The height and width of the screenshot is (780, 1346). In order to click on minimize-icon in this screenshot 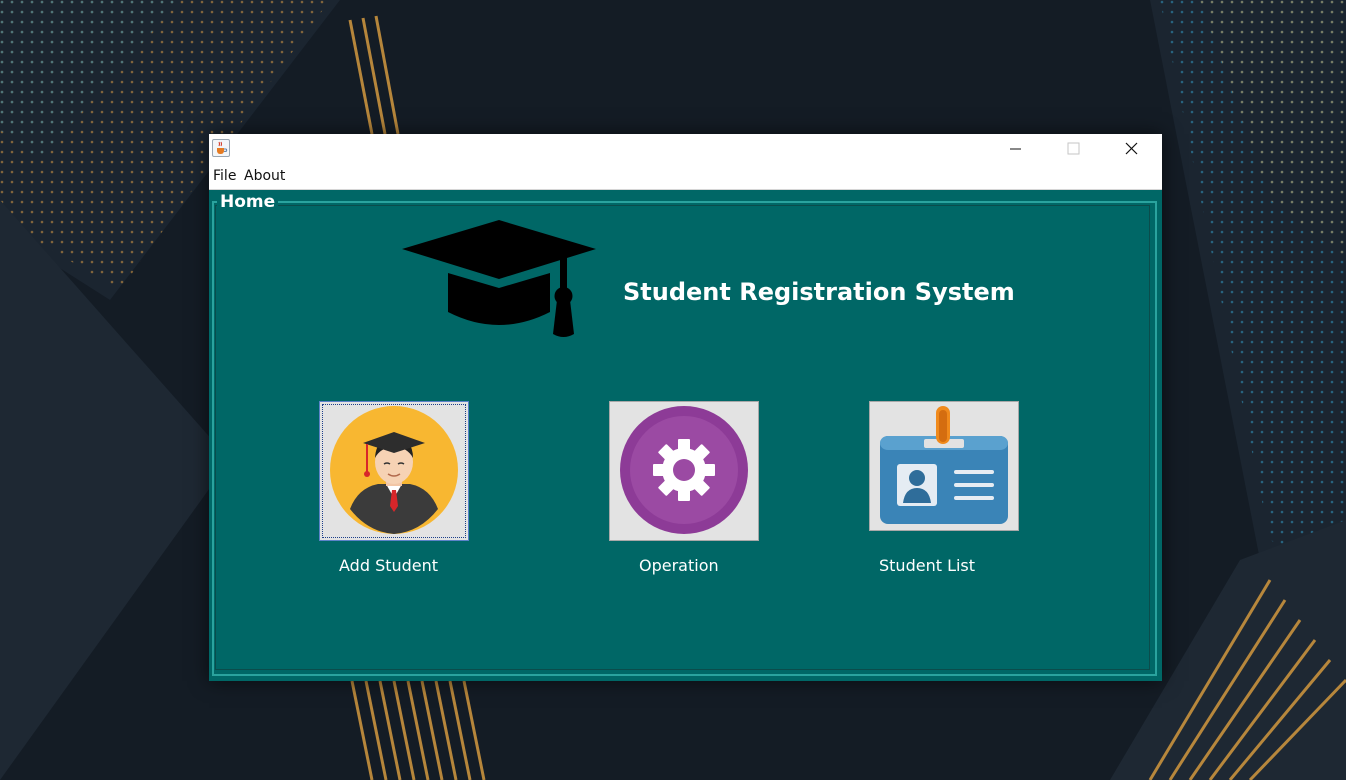, I will do `click(1015, 149)`.